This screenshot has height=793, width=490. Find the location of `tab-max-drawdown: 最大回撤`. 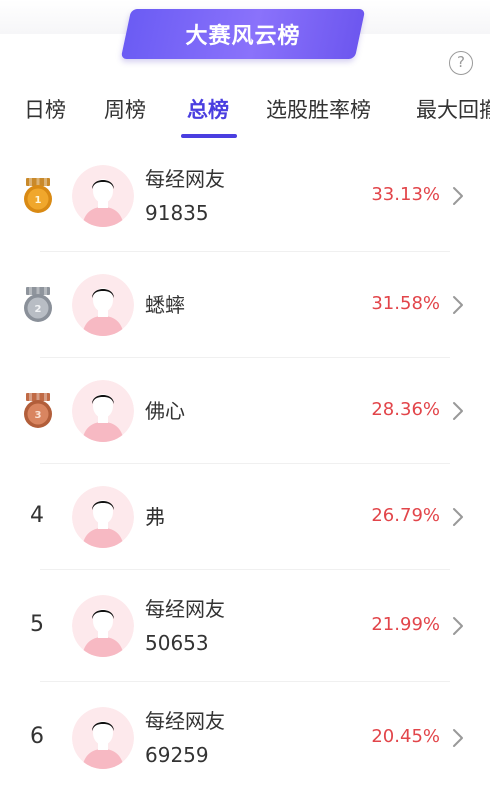

tab-max-drawdown: 最大回撤 is located at coordinates (453, 109).